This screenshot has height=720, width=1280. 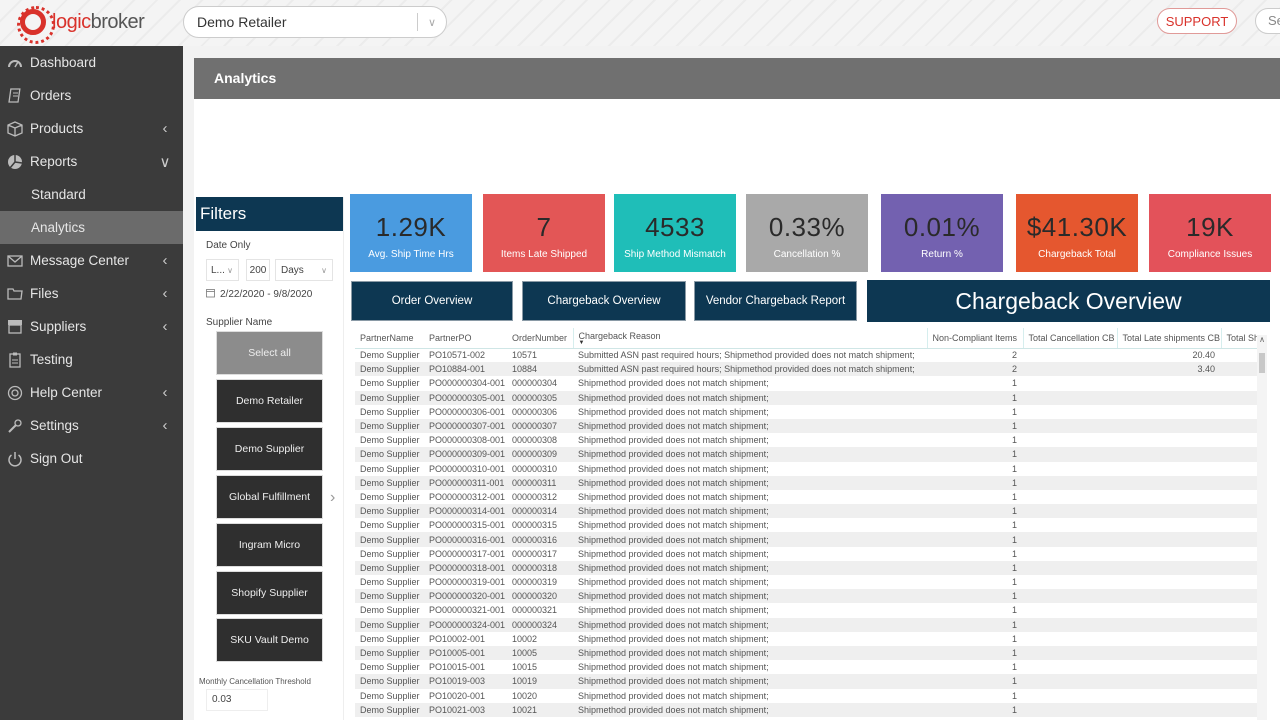 I want to click on cell-order-number: 10020, so click(x=540, y=695).